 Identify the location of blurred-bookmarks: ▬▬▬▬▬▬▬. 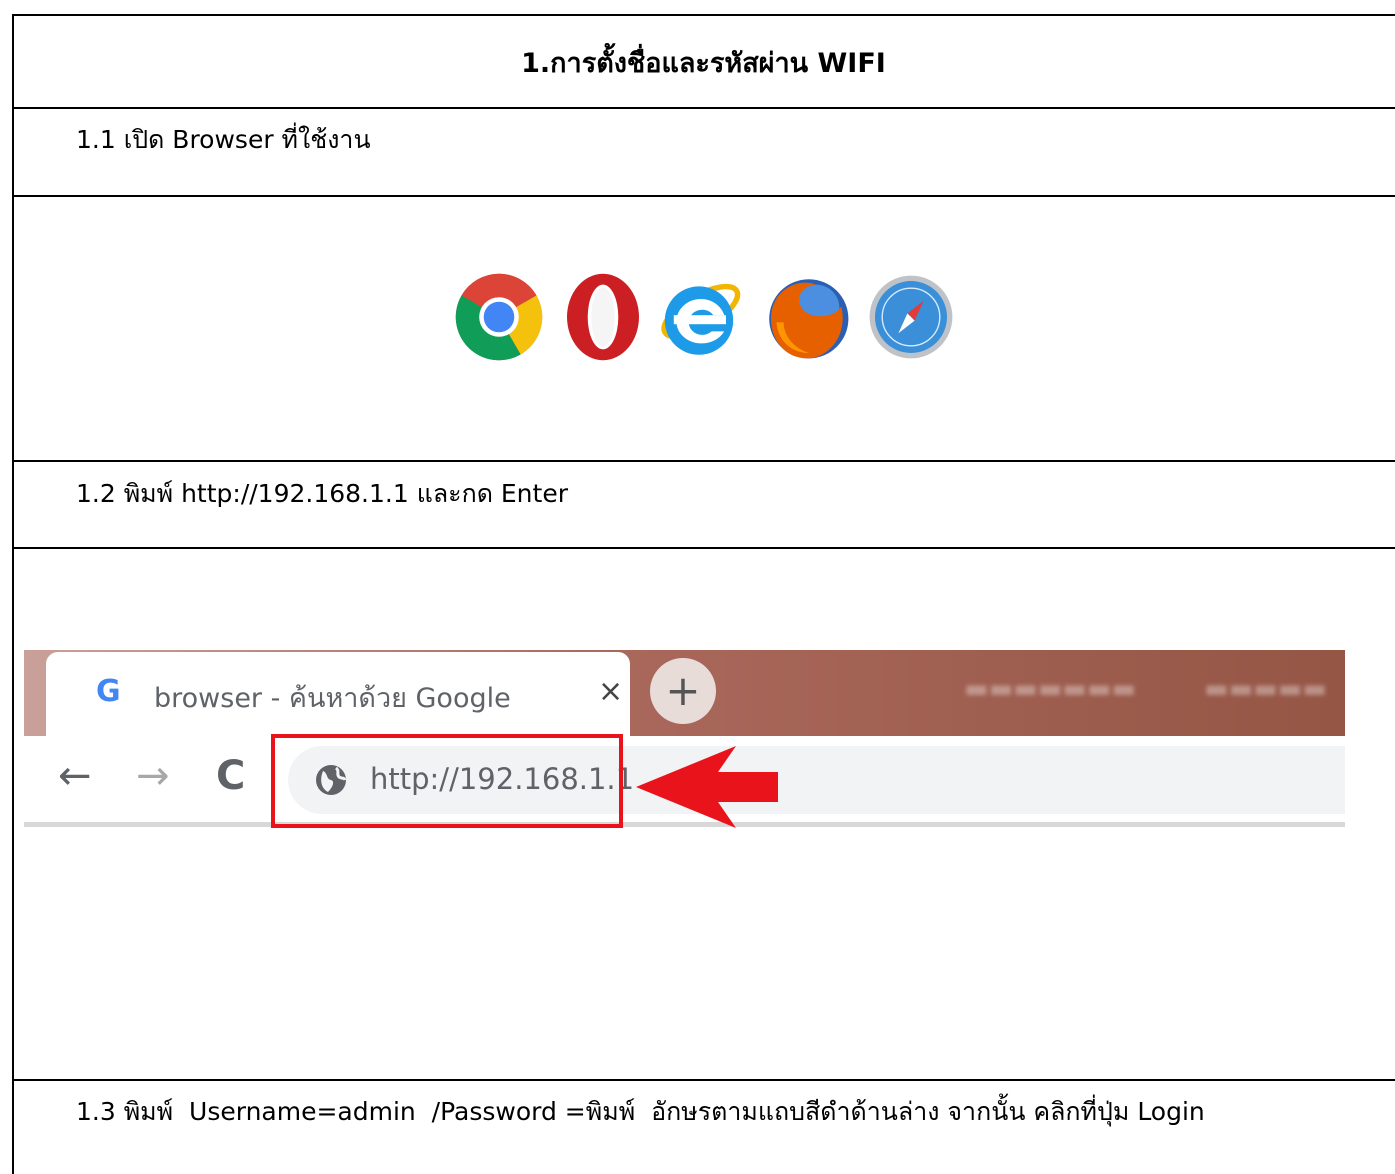
(1050, 689).